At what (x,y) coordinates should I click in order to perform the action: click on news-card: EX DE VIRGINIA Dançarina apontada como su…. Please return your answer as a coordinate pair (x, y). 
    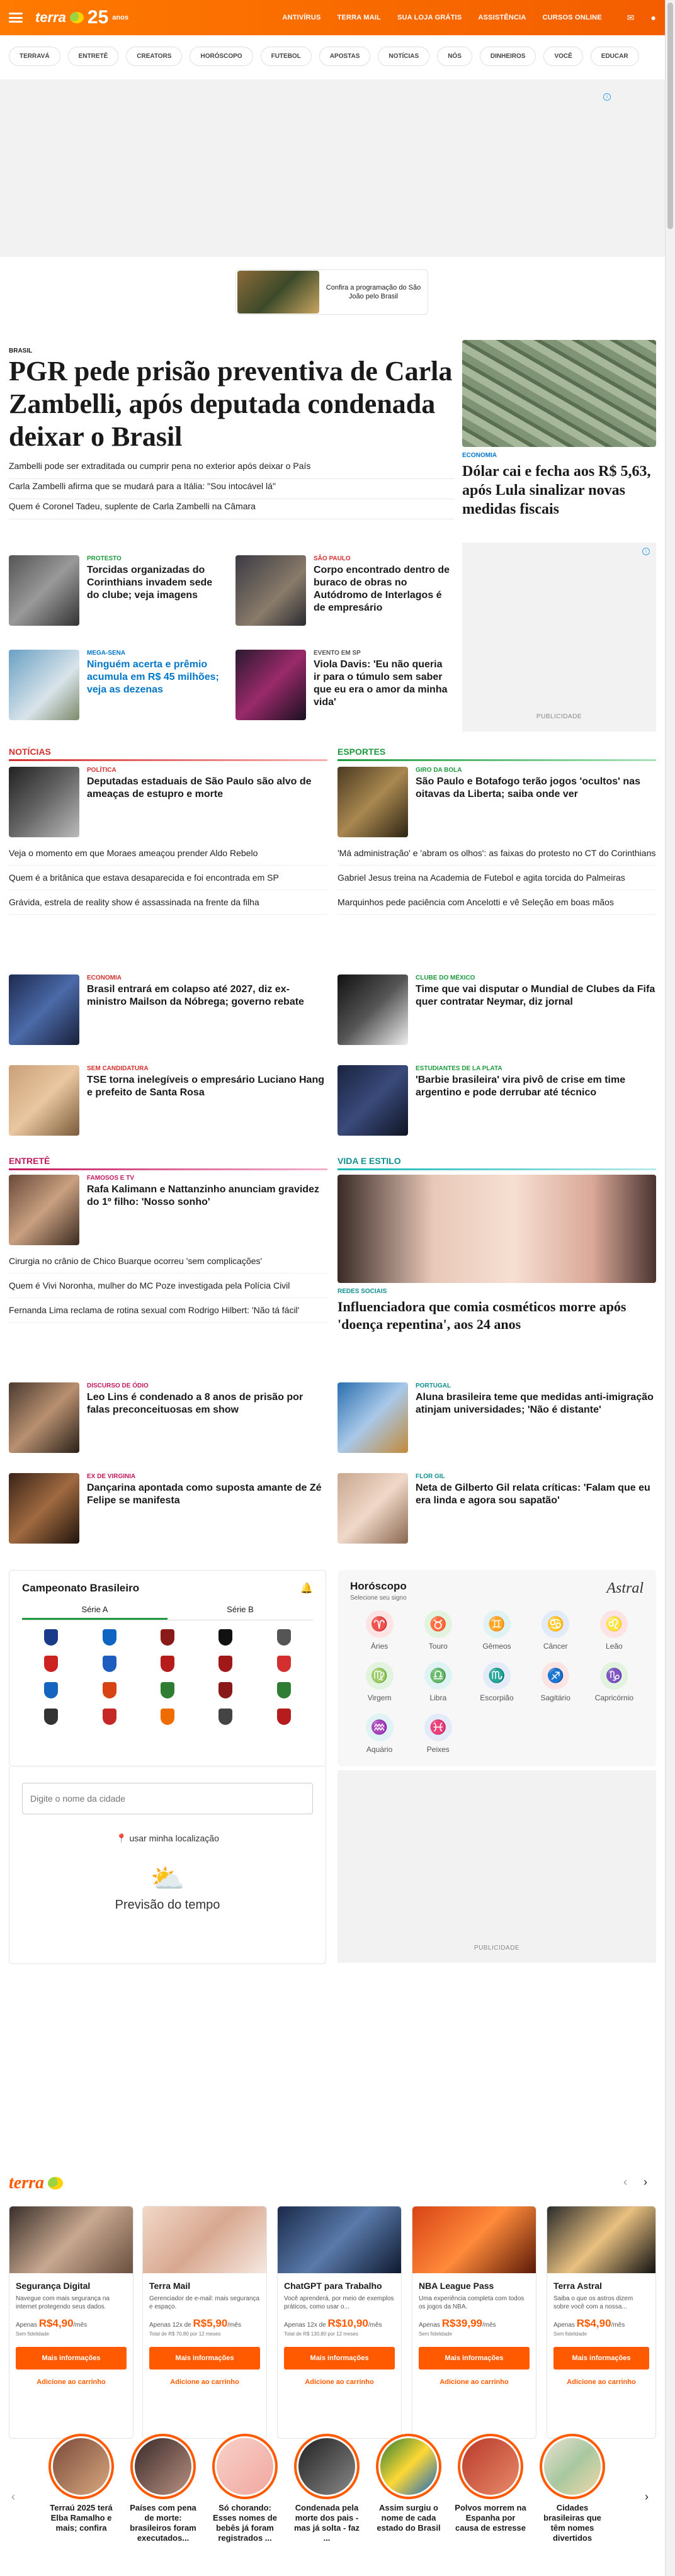
    Looking at the image, I should click on (168, 1508).